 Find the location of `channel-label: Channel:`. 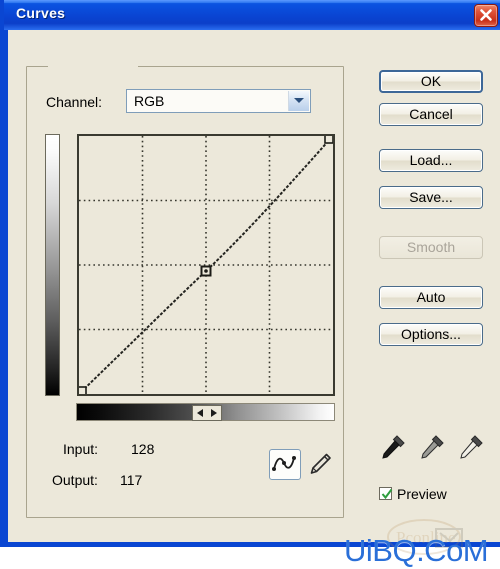

channel-label: Channel: is located at coordinates (74, 102).